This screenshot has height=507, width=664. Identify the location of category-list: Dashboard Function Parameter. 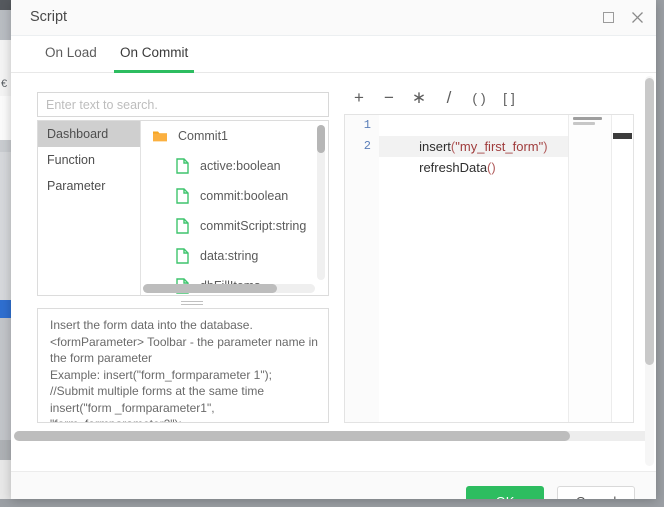
(89, 208).